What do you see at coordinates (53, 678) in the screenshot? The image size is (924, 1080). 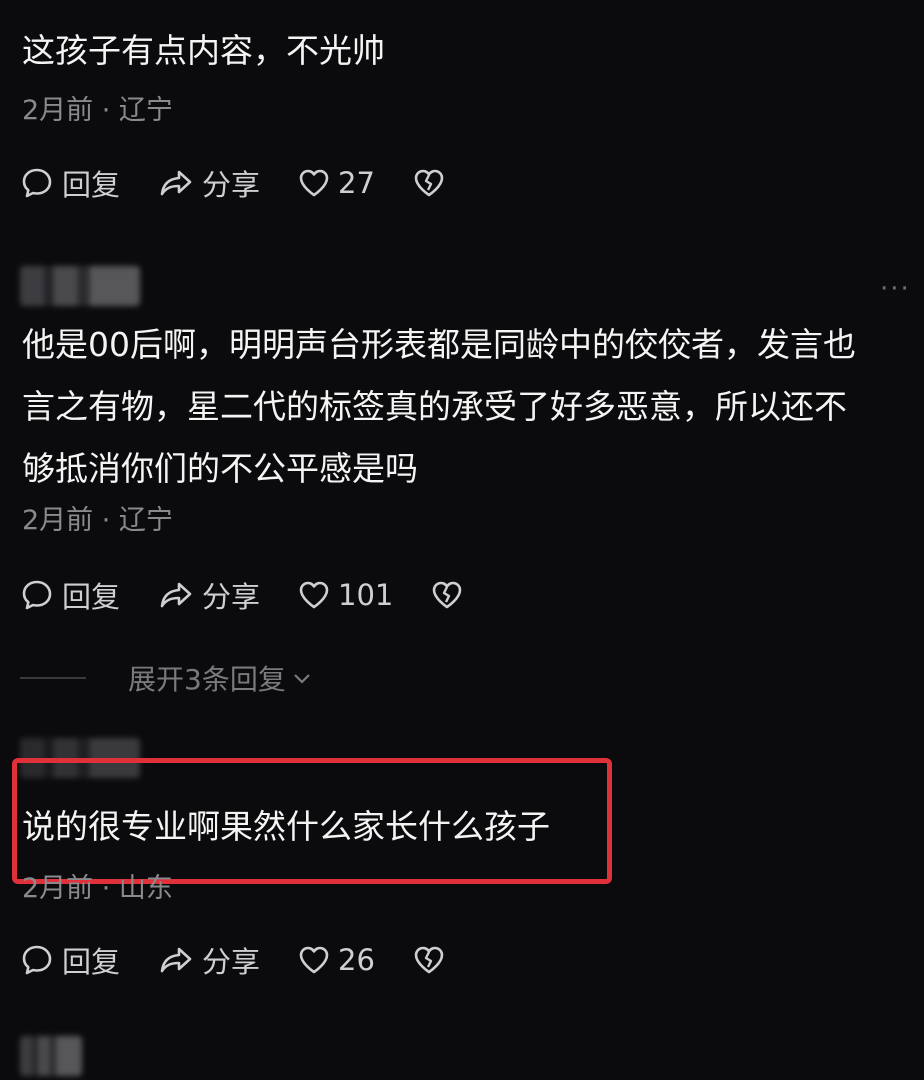 I see `divider-line` at bounding box center [53, 678].